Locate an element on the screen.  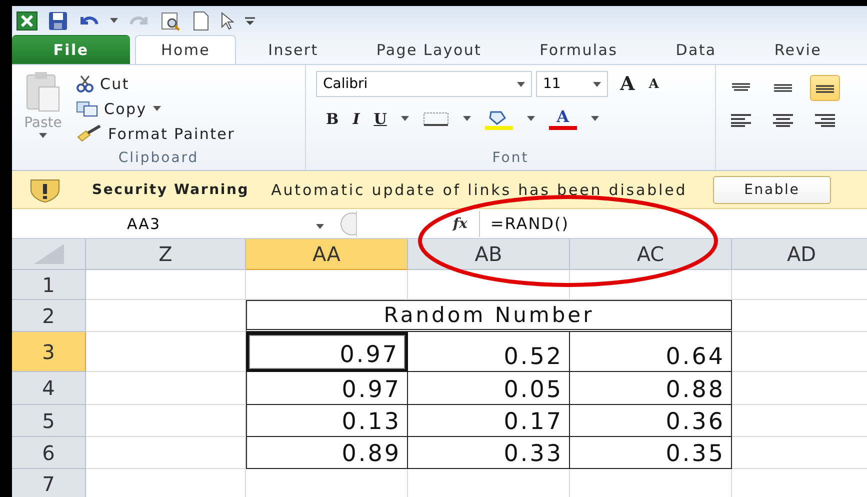
row-header: 7 is located at coordinates (49, 483).